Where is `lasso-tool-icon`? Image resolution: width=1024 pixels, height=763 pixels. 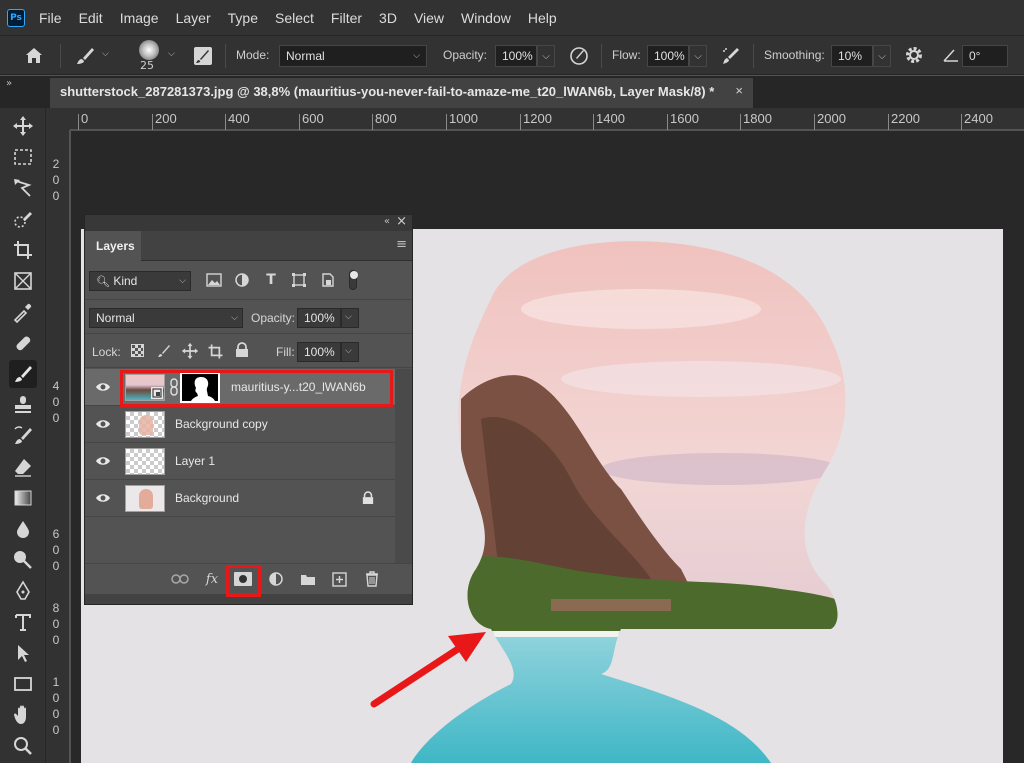
lasso-tool-icon is located at coordinates (23, 188).